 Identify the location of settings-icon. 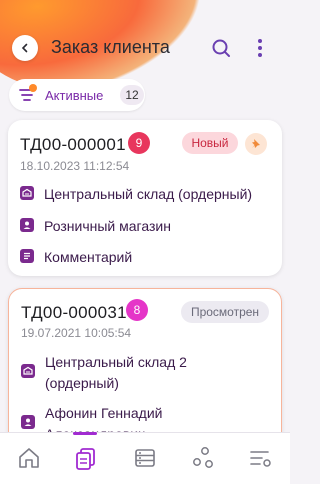
(261, 458).